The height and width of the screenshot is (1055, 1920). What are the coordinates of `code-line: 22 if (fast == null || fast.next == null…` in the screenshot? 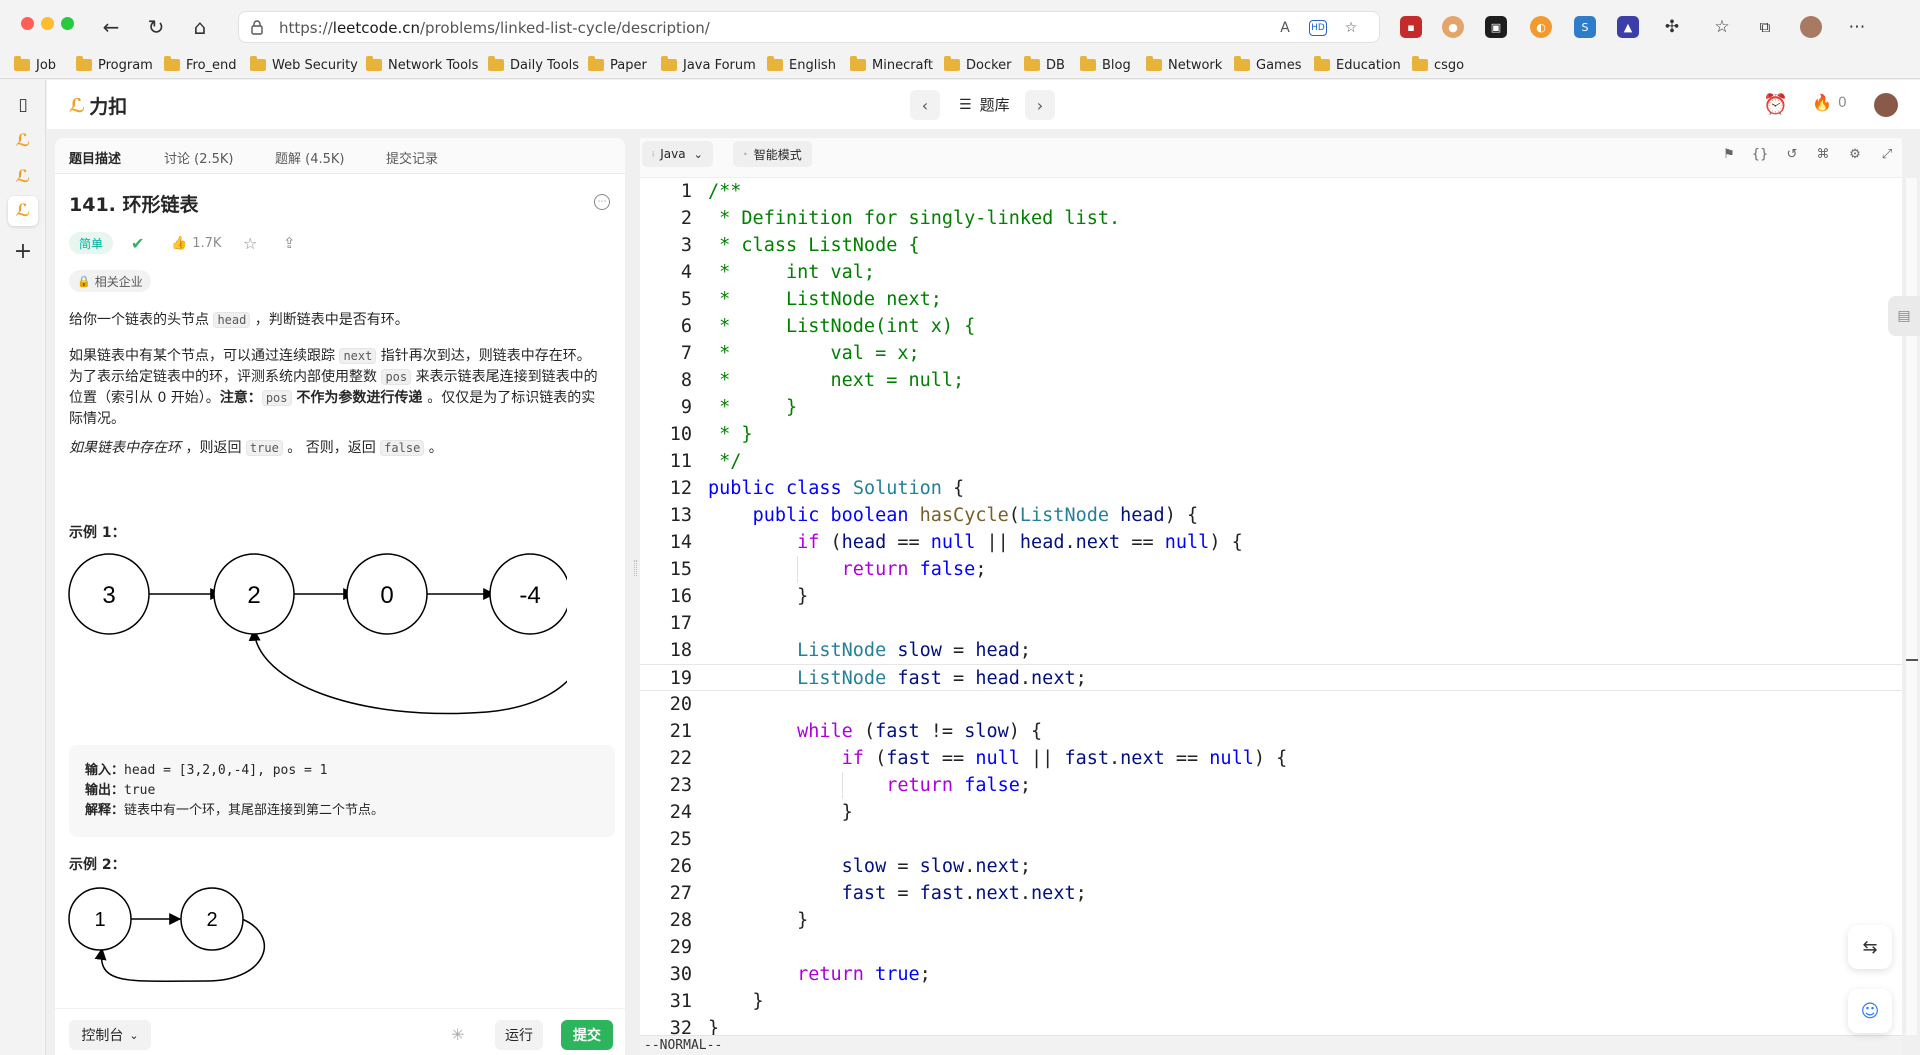 It's located at (1271, 758).